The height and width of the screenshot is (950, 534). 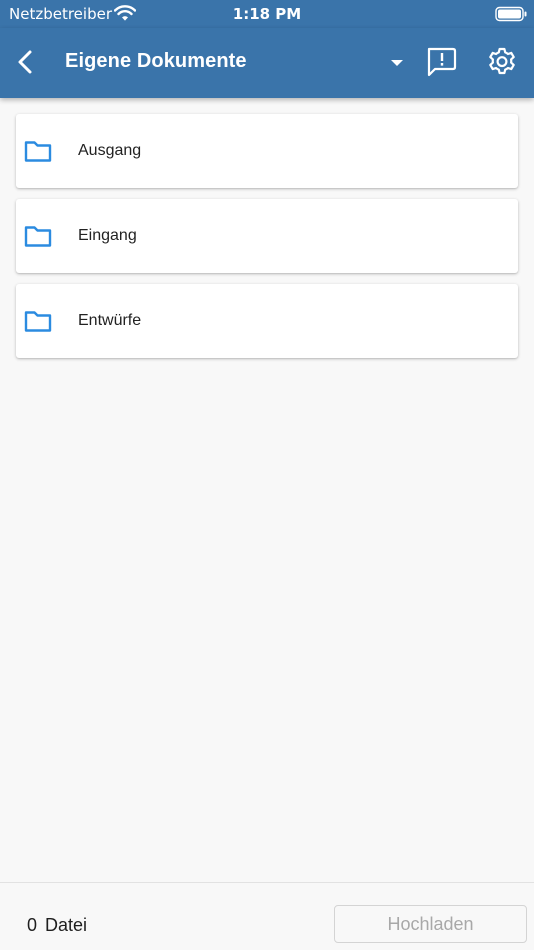 What do you see at coordinates (26, 62) in the screenshot?
I see `chevron-left-icon` at bounding box center [26, 62].